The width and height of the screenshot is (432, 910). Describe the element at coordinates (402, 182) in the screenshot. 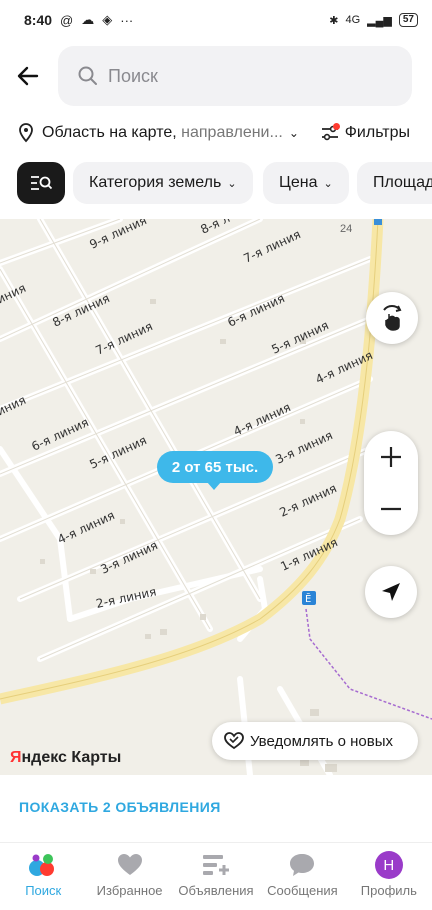

I see `chip-label: Площадь` at that location.